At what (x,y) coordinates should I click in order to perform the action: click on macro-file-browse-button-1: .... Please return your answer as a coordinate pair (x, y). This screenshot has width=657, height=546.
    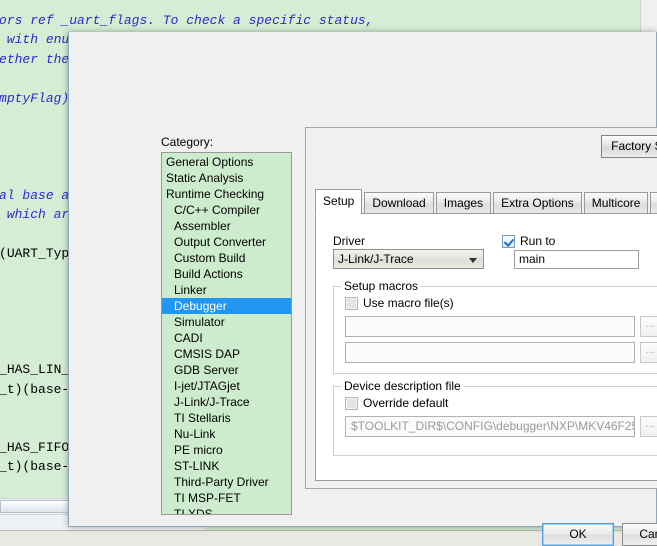
    Looking at the image, I should click on (648, 326).